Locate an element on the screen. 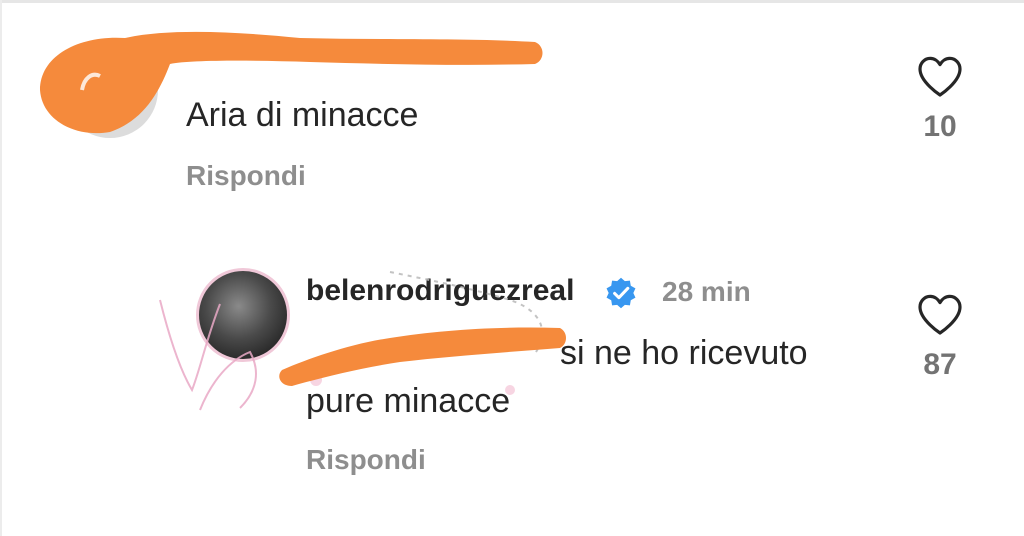 Image resolution: width=1024 pixels, height=536 pixels. comment-2-heart-icon is located at coordinates (940, 314).